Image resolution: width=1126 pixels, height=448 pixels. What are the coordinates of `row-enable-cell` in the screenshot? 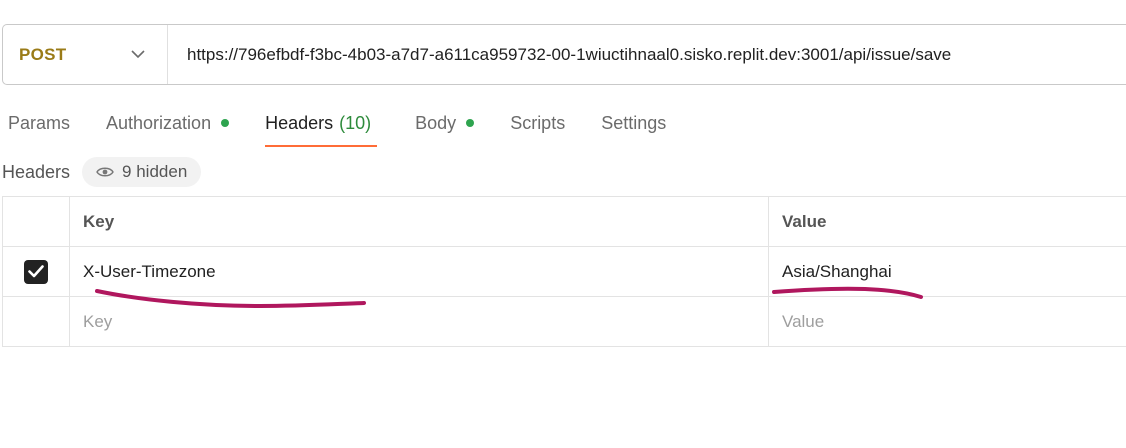 It's located at (36, 271).